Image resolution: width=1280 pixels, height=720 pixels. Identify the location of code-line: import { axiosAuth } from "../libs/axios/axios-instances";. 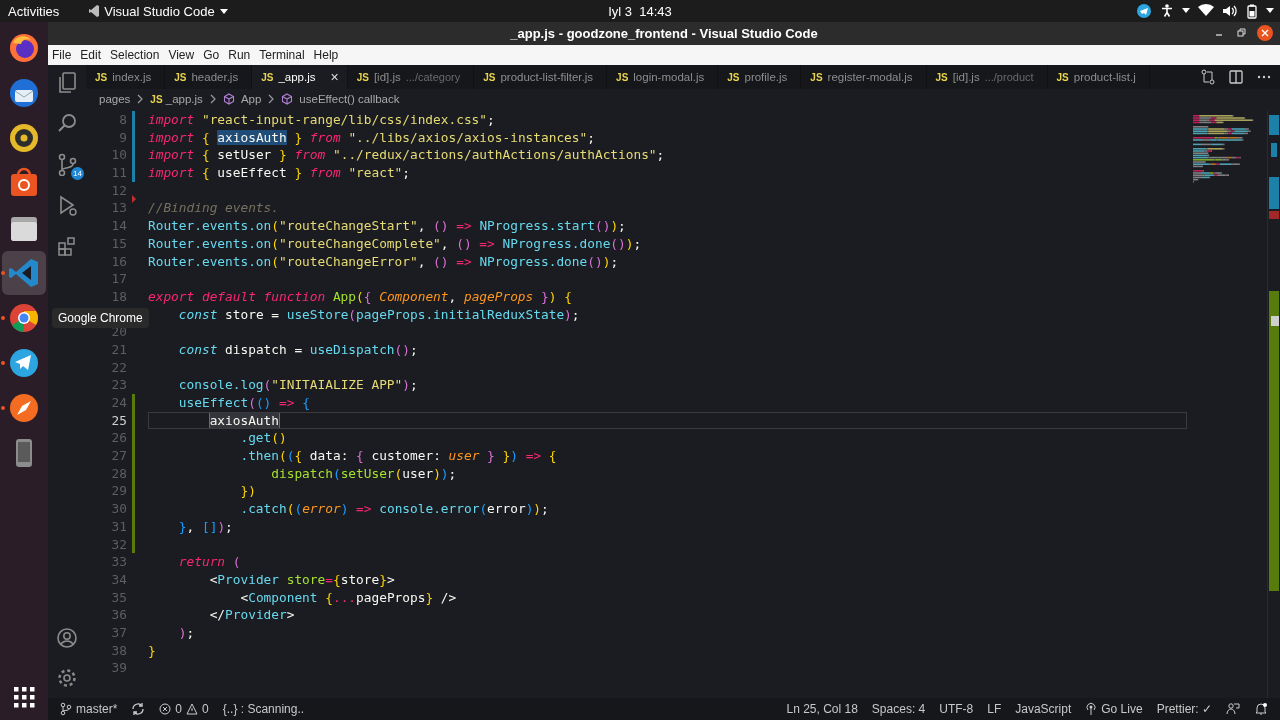
(372, 137).